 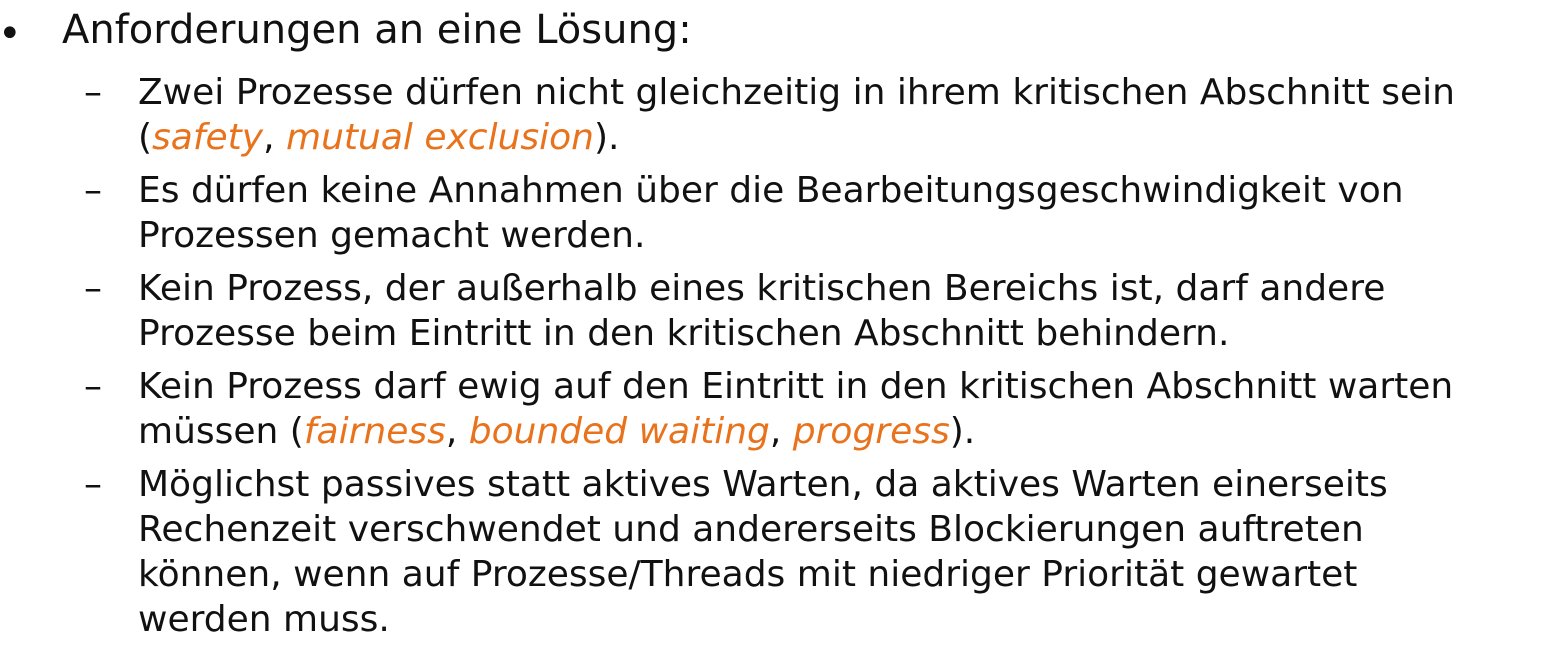 What do you see at coordinates (145, 137) in the screenshot?
I see `text-fragment: (` at bounding box center [145, 137].